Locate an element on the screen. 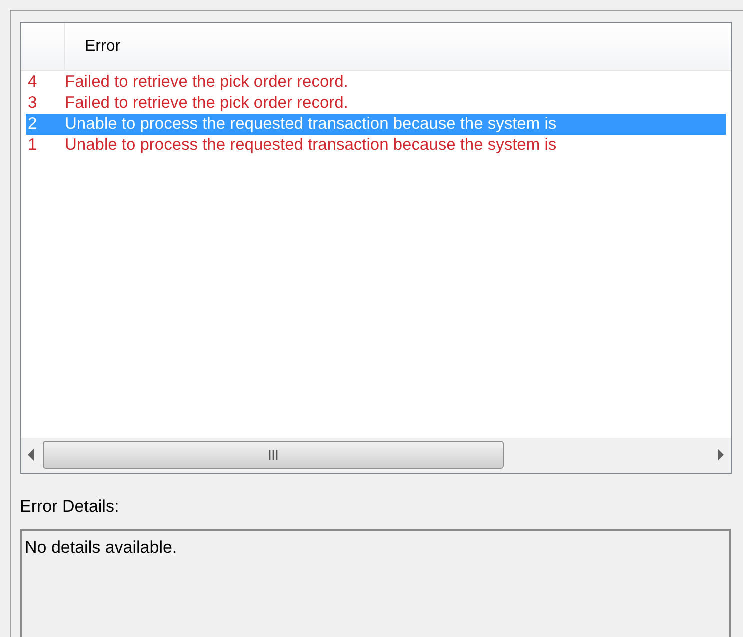 This screenshot has height=637, width=743. error-row: 2 Unable to process the requested transaction because the system is is located at coordinates (376, 124).